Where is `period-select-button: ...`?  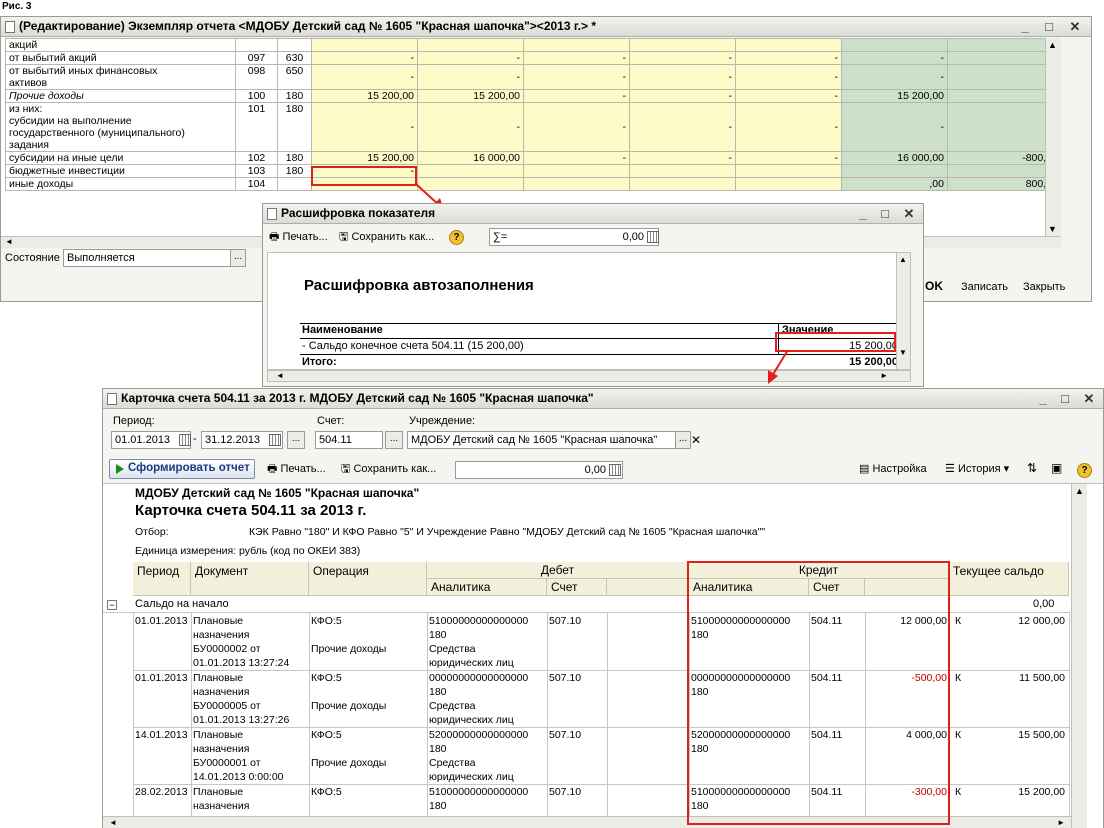
period-select-button: ... is located at coordinates (296, 440).